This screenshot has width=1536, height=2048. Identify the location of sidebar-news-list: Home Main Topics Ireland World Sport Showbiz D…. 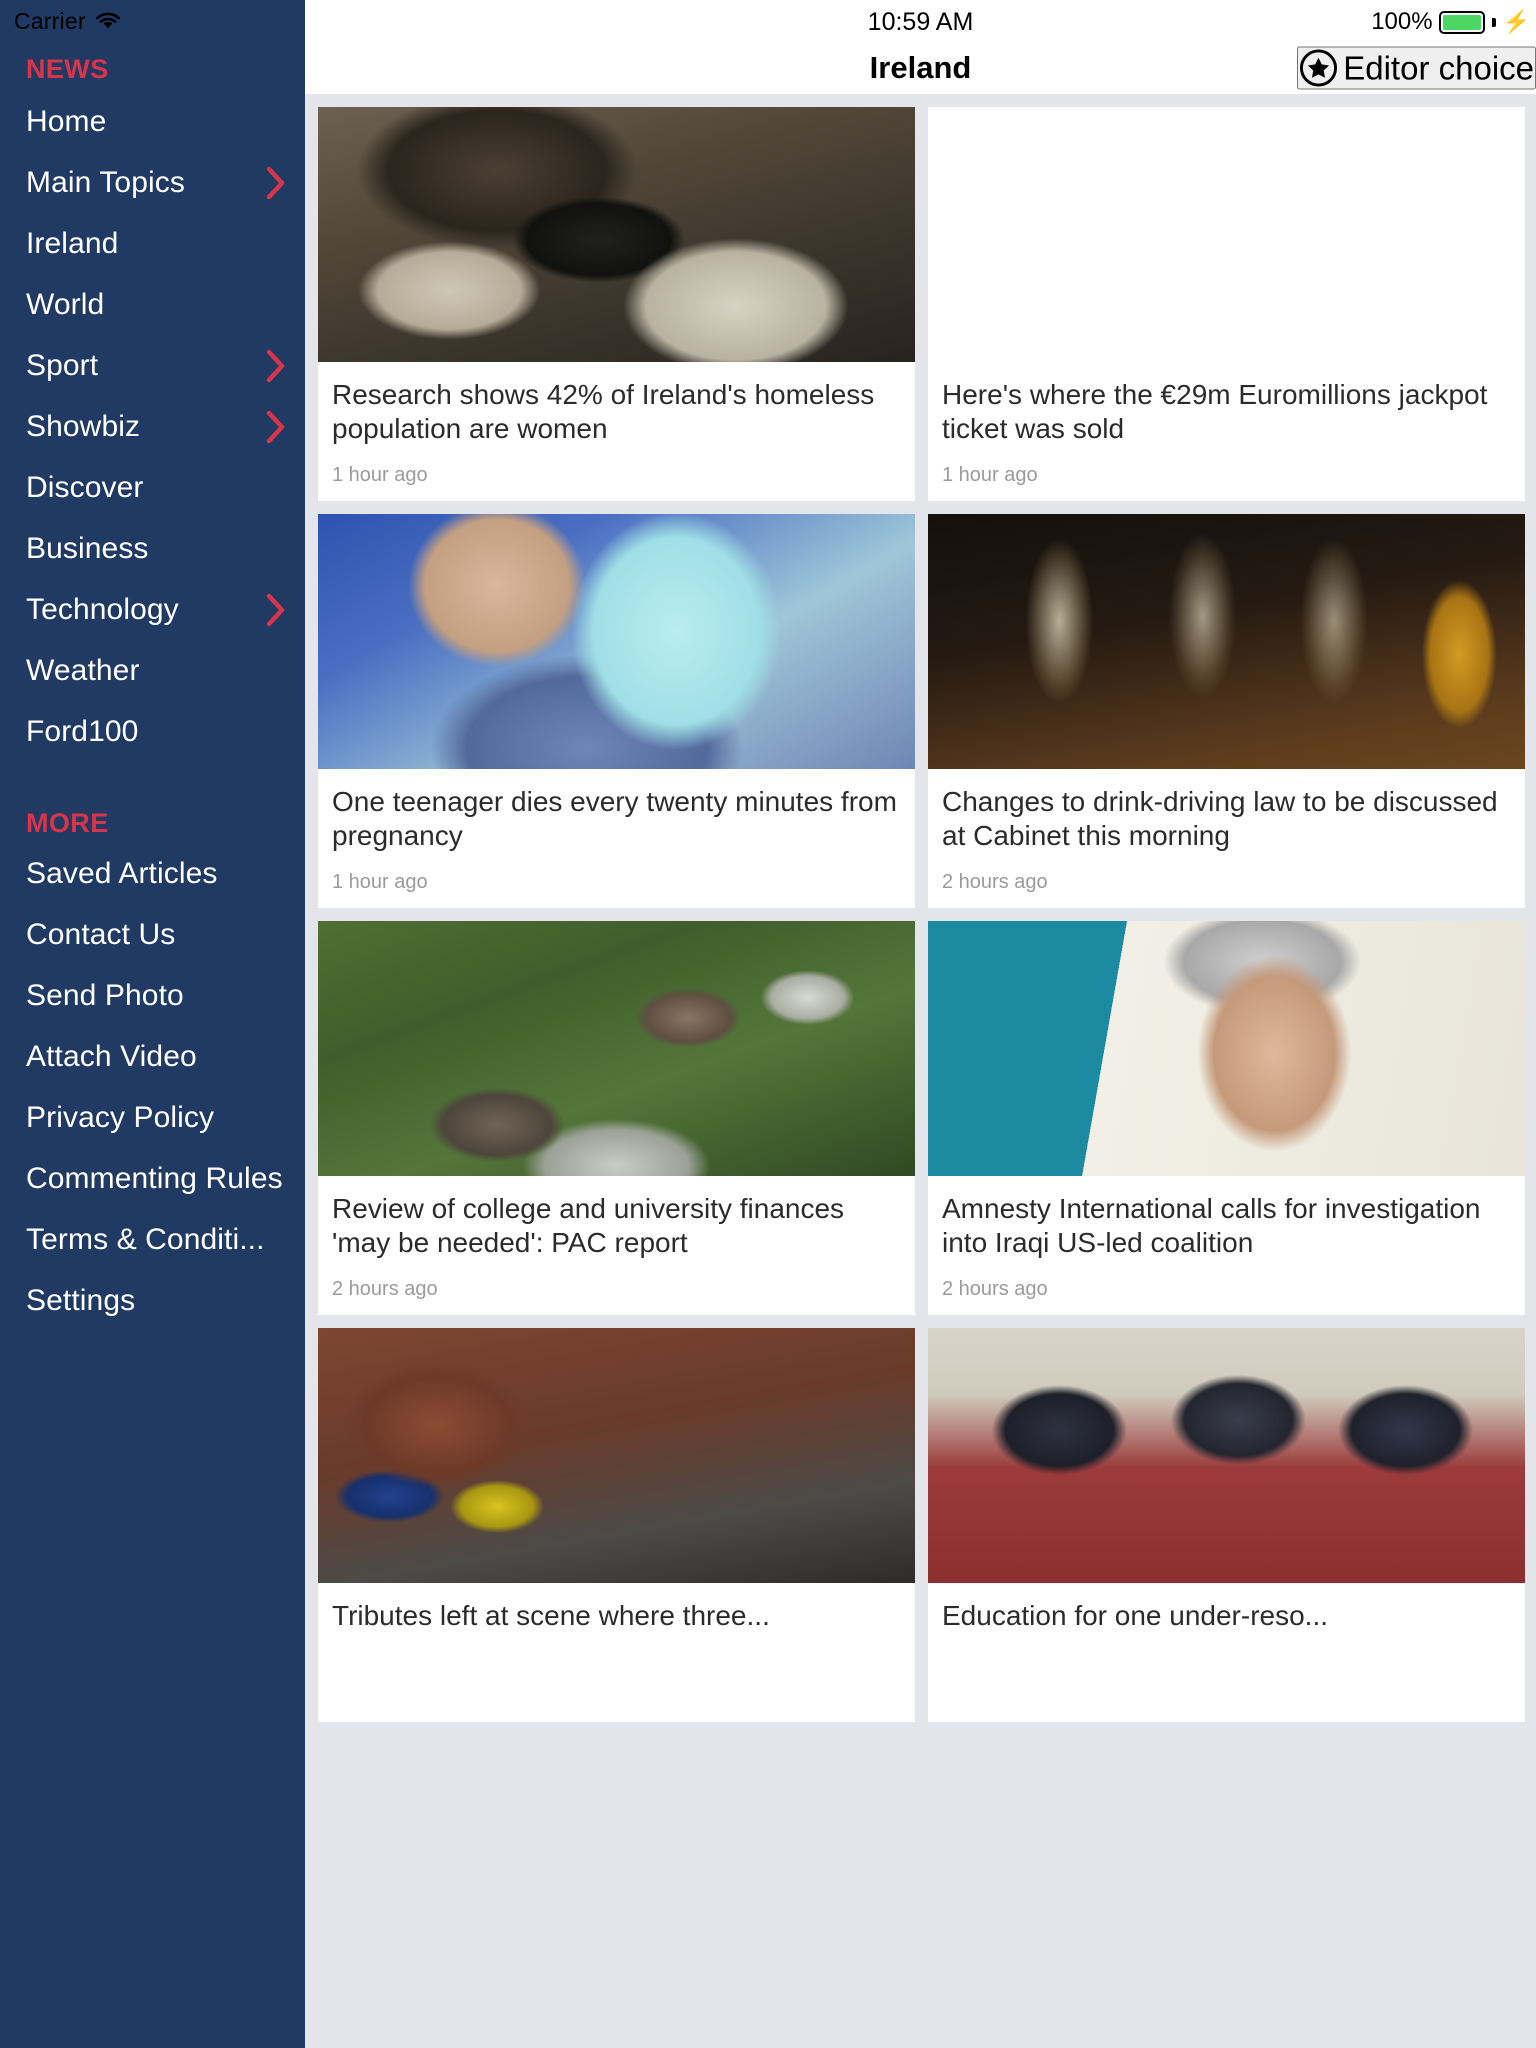
(152, 426).